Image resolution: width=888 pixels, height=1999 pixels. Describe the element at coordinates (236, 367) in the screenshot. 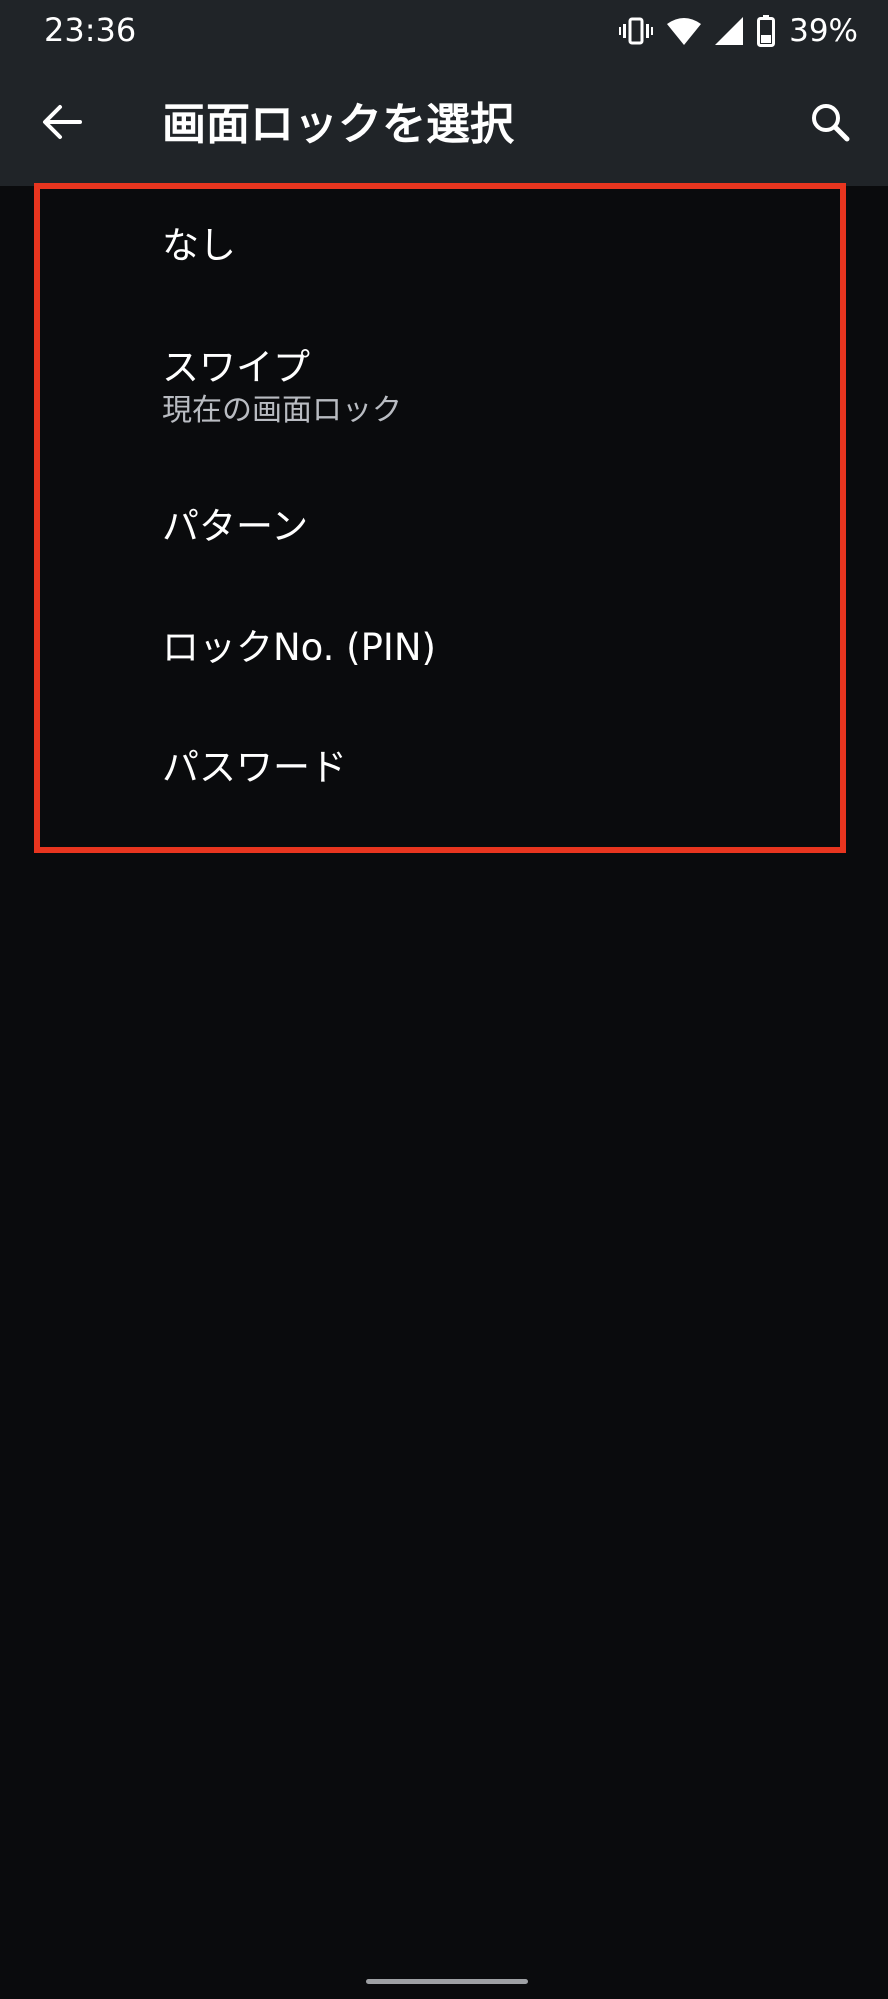

I see `lock-option-label: スワイプ` at that location.